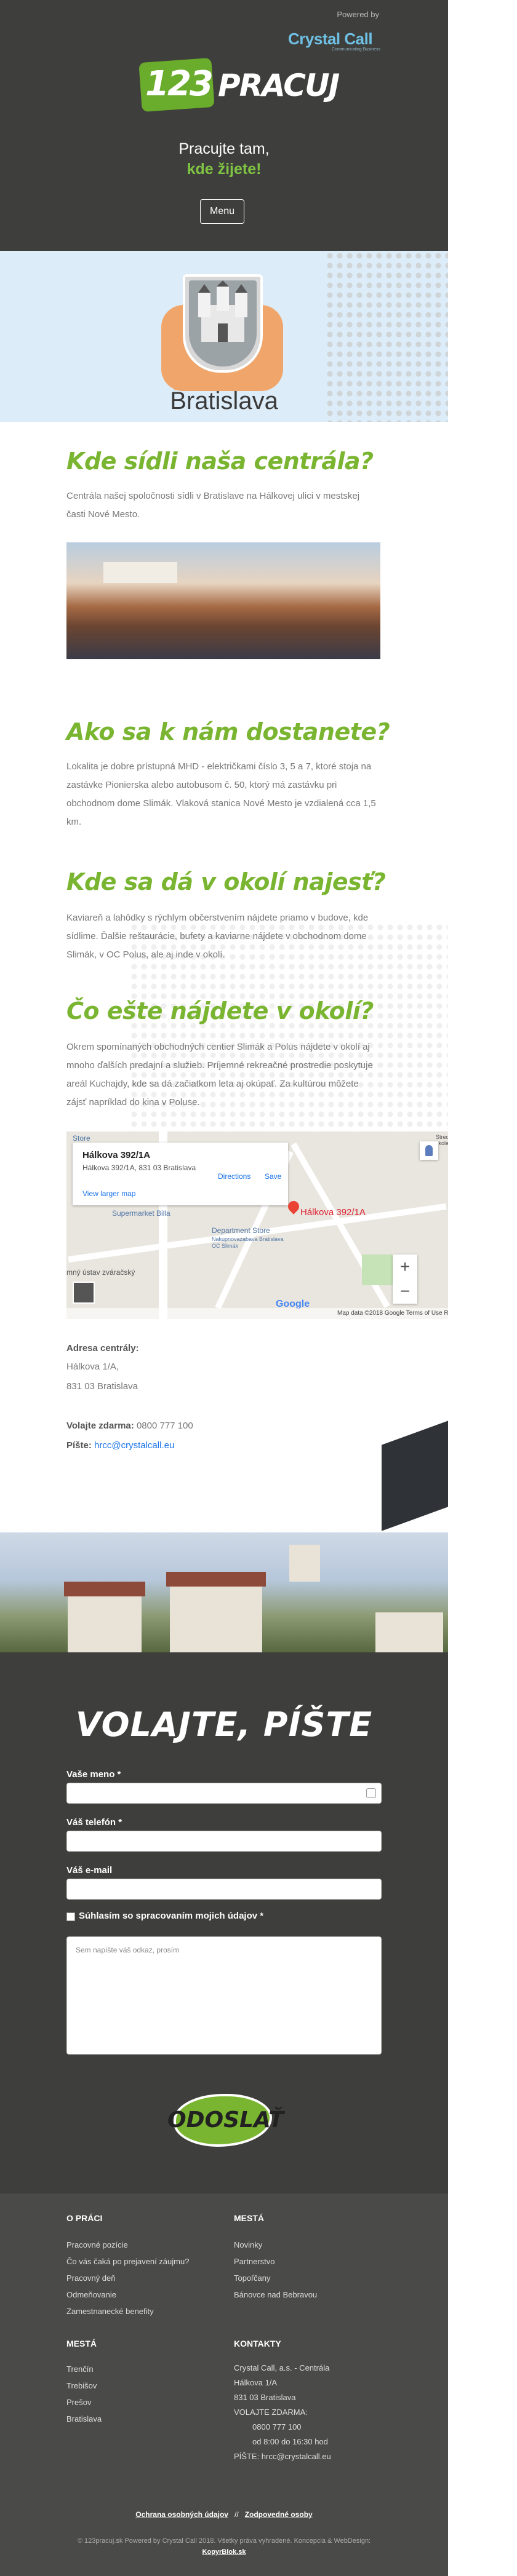 The image size is (517, 2576). What do you see at coordinates (257, 2343) in the screenshot?
I see `footer-heading-contacts: KONTAKTY` at bounding box center [257, 2343].